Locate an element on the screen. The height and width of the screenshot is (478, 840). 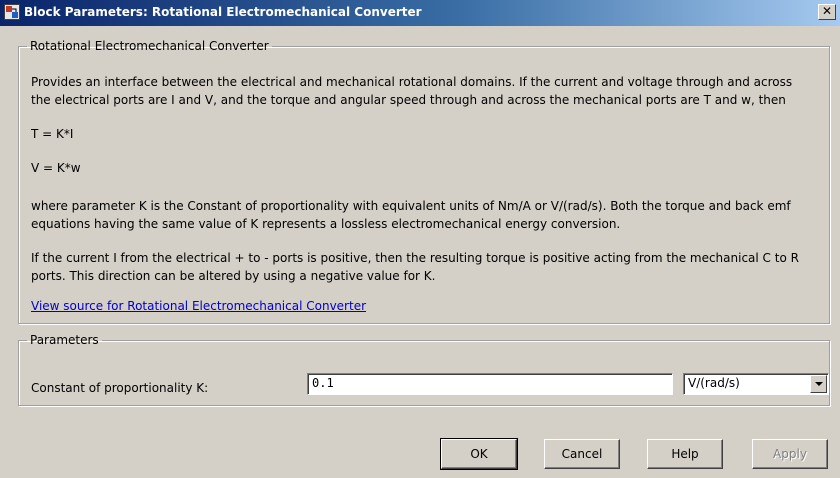
help-button: Help is located at coordinates (685, 454).